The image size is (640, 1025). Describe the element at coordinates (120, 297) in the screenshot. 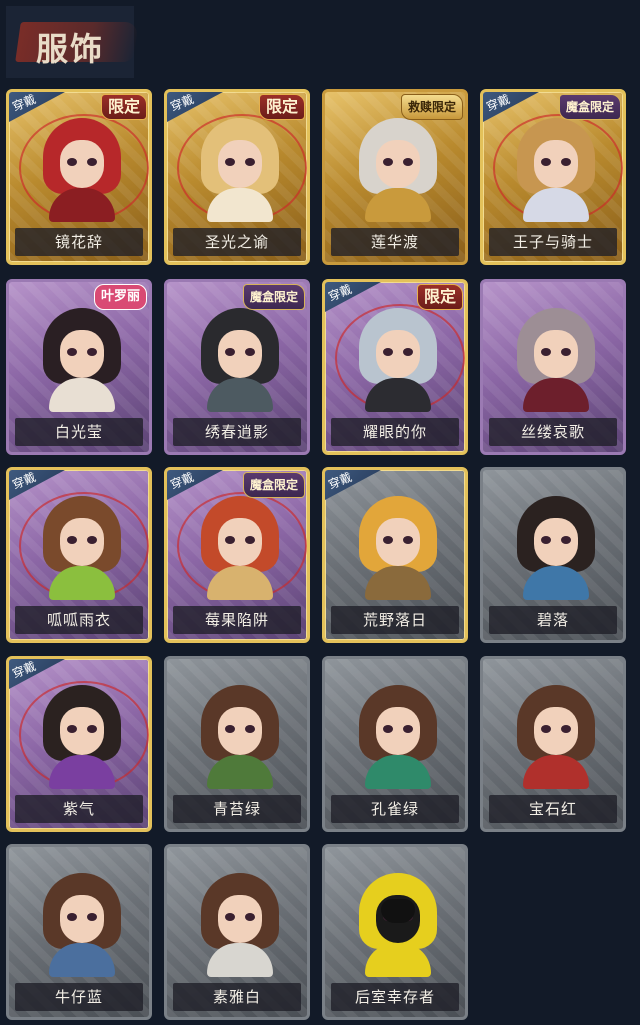

I see `limited-tag: 叶罗丽` at that location.